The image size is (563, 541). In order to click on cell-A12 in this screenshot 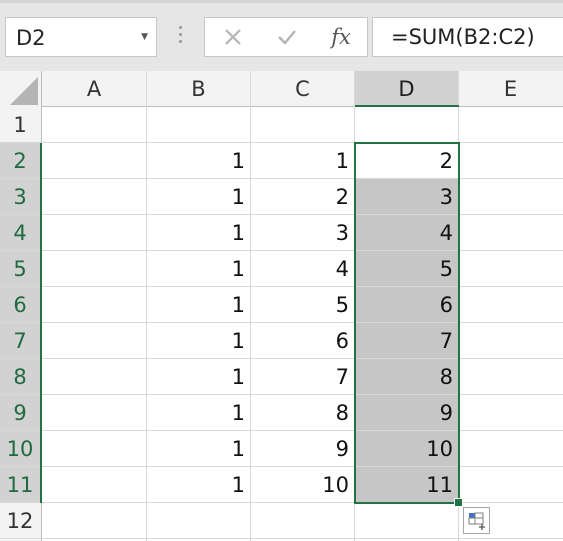, I will do `click(94, 521)`.